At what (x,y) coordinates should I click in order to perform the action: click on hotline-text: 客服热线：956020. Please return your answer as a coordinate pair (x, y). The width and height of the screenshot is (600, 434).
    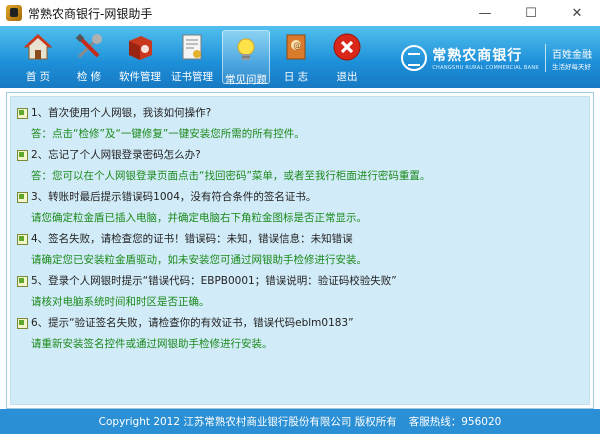
    Looking at the image, I should click on (455, 422).